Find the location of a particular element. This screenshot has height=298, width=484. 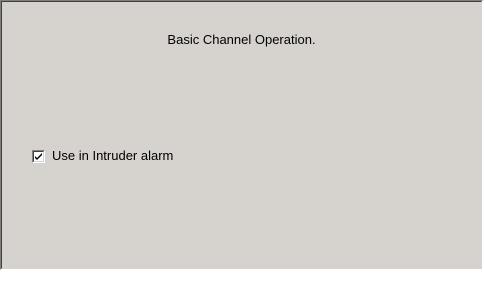

use-in-intruder-alarm-option: Use in Intruder alarm is located at coordinates (102, 156).